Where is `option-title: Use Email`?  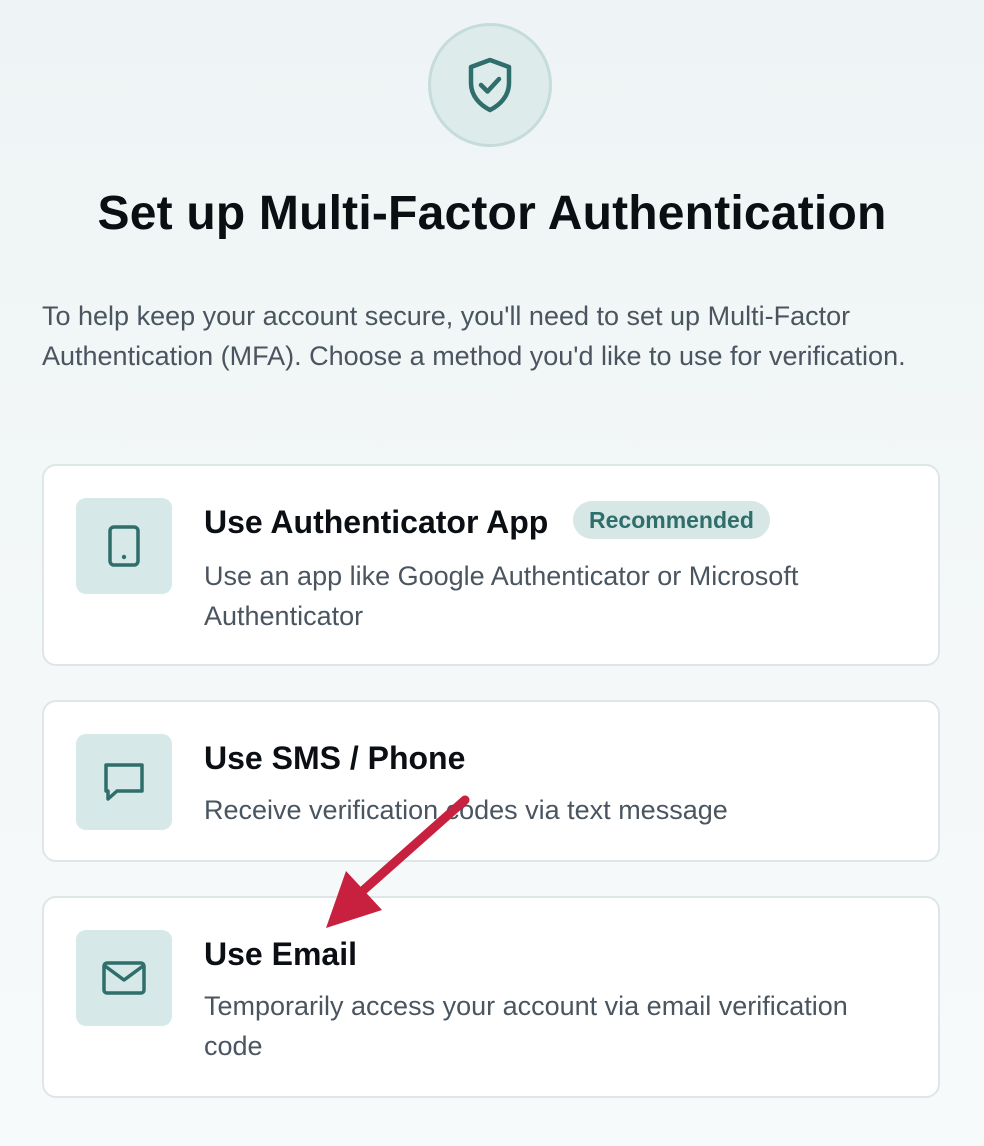 option-title: Use Email is located at coordinates (280, 954).